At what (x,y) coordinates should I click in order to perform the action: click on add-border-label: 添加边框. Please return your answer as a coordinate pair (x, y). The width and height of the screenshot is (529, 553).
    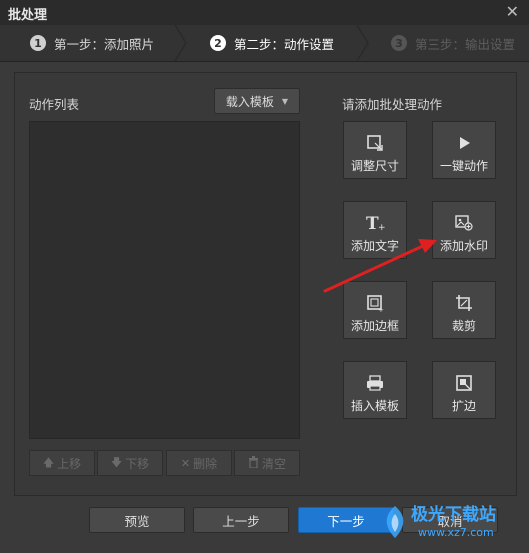
    Looking at the image, I should click on (374, 326).